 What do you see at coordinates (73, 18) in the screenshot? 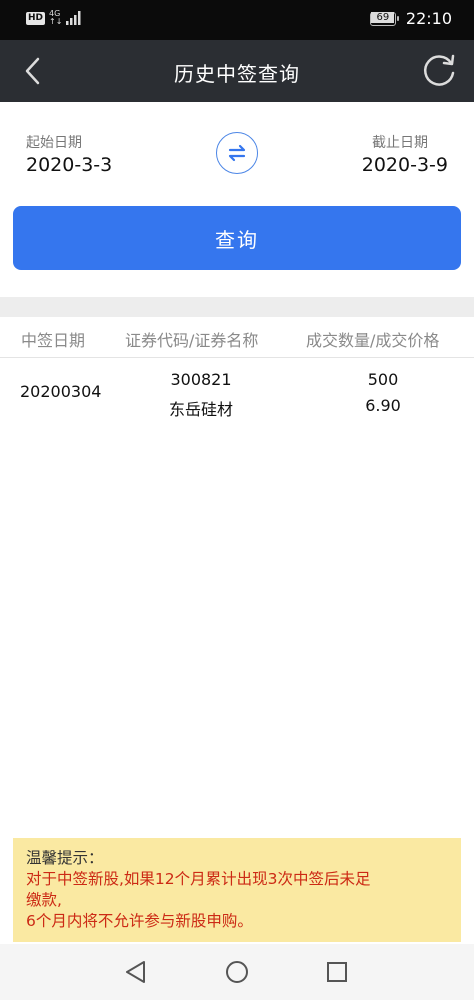
I see `signal-icon` at bounding box center [73, 18].